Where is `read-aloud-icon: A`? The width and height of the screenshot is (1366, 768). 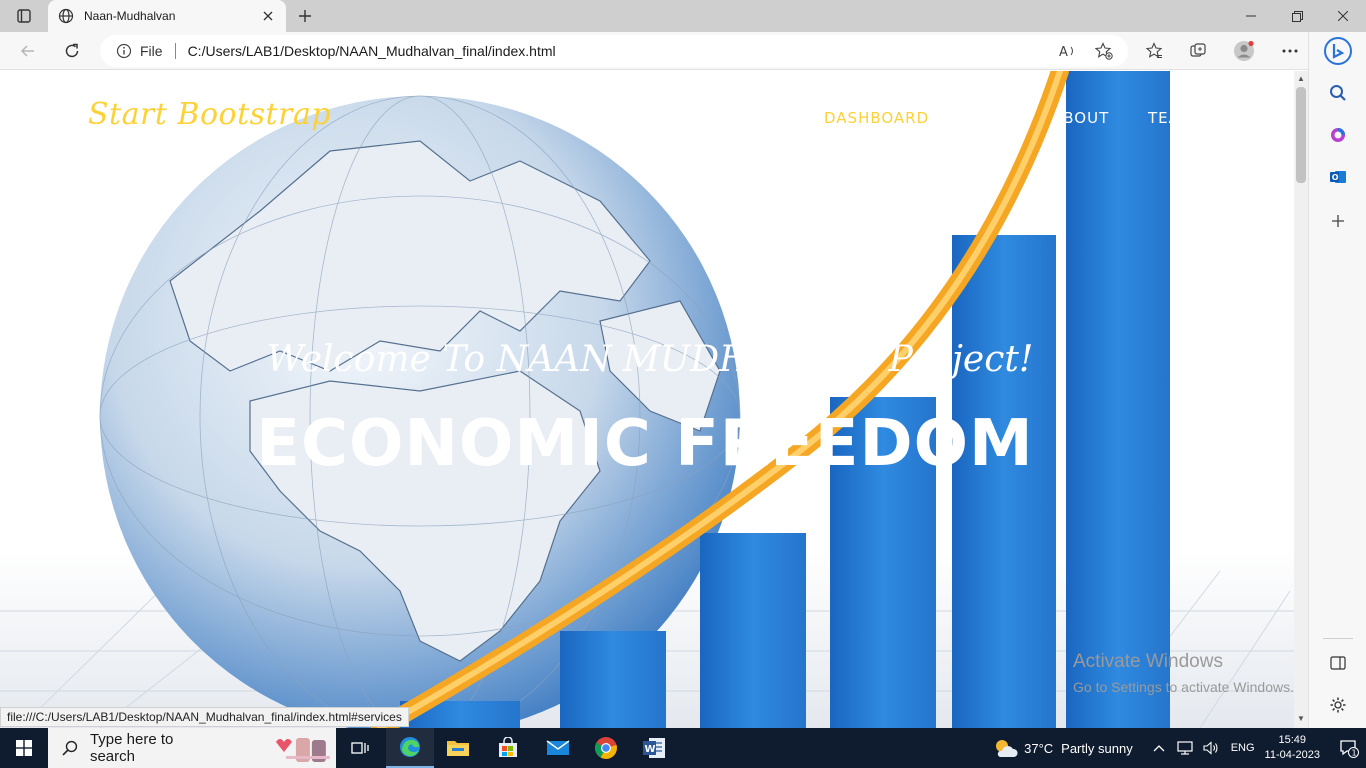
read-aloud-icon: A is located at coordinates (1066, 52).